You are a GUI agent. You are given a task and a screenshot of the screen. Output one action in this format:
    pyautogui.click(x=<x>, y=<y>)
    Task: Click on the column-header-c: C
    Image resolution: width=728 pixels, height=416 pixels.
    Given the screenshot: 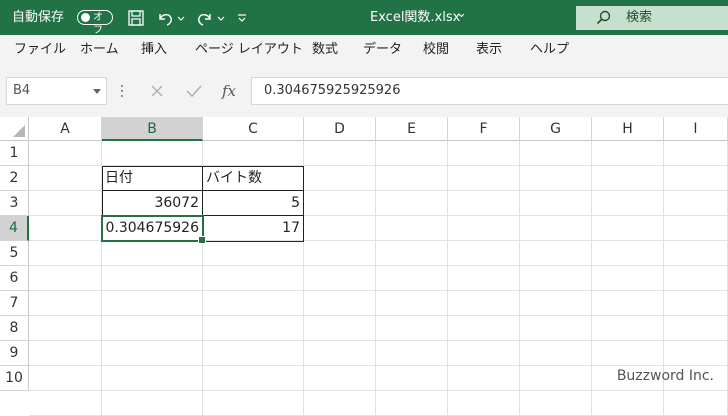 What is the action you would take?
    pyautogui.click(x=253, y=129)
    